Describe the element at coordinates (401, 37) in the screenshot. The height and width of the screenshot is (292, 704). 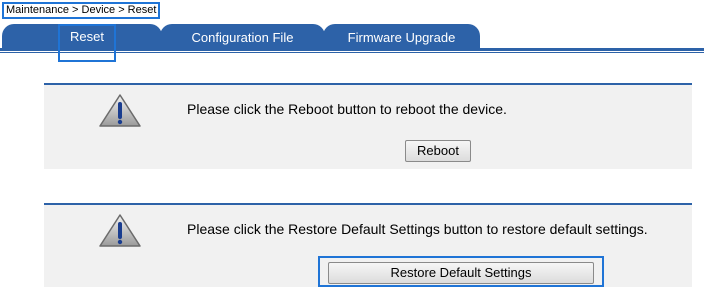
I see `tab-firmware-upgrade: Firmware Upgrade` at that location.